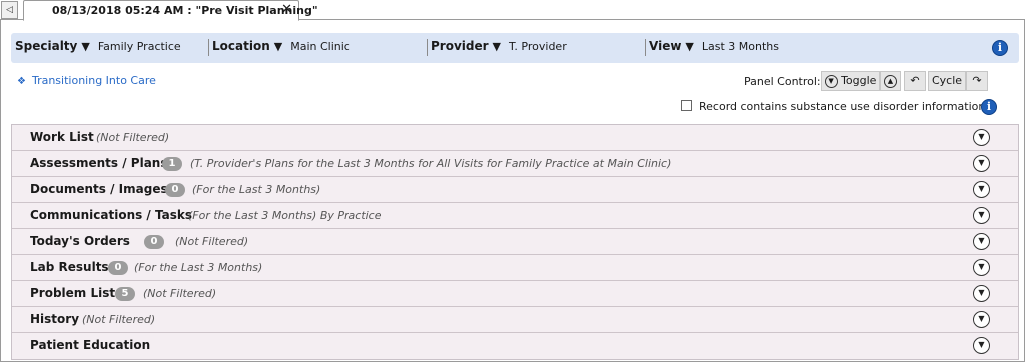 Image resolution: width=1025 pixels, height=362 pixels. I want to click on panel-title: History, so click(55, 319).